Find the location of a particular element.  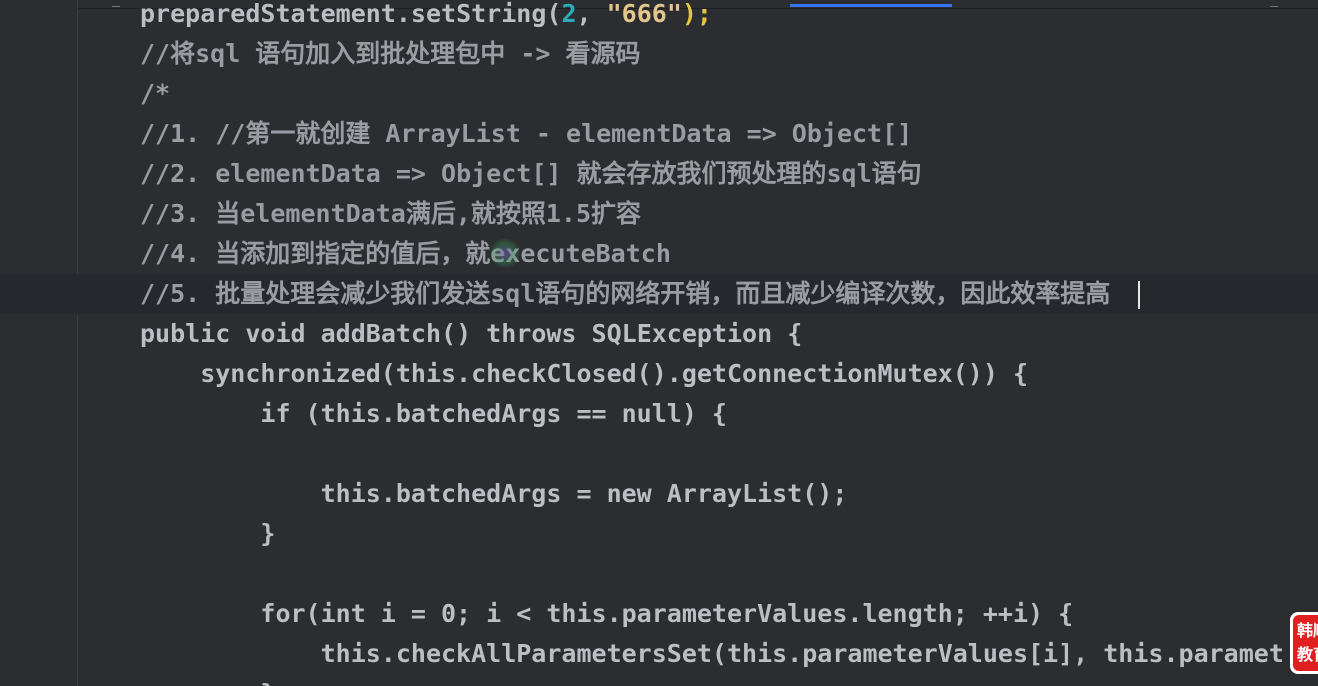

active-tab-indicator is located at coordinates (871, 5).